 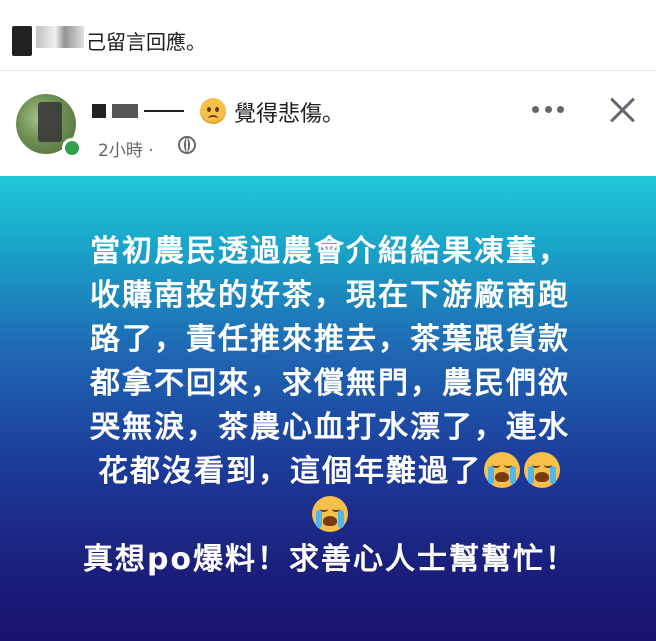 What do you see at coordinates (290, 471) in the screenshot?
I see `post-text-segment: 花都沒看到，這個年難過了` at bounding box center [290, 471].